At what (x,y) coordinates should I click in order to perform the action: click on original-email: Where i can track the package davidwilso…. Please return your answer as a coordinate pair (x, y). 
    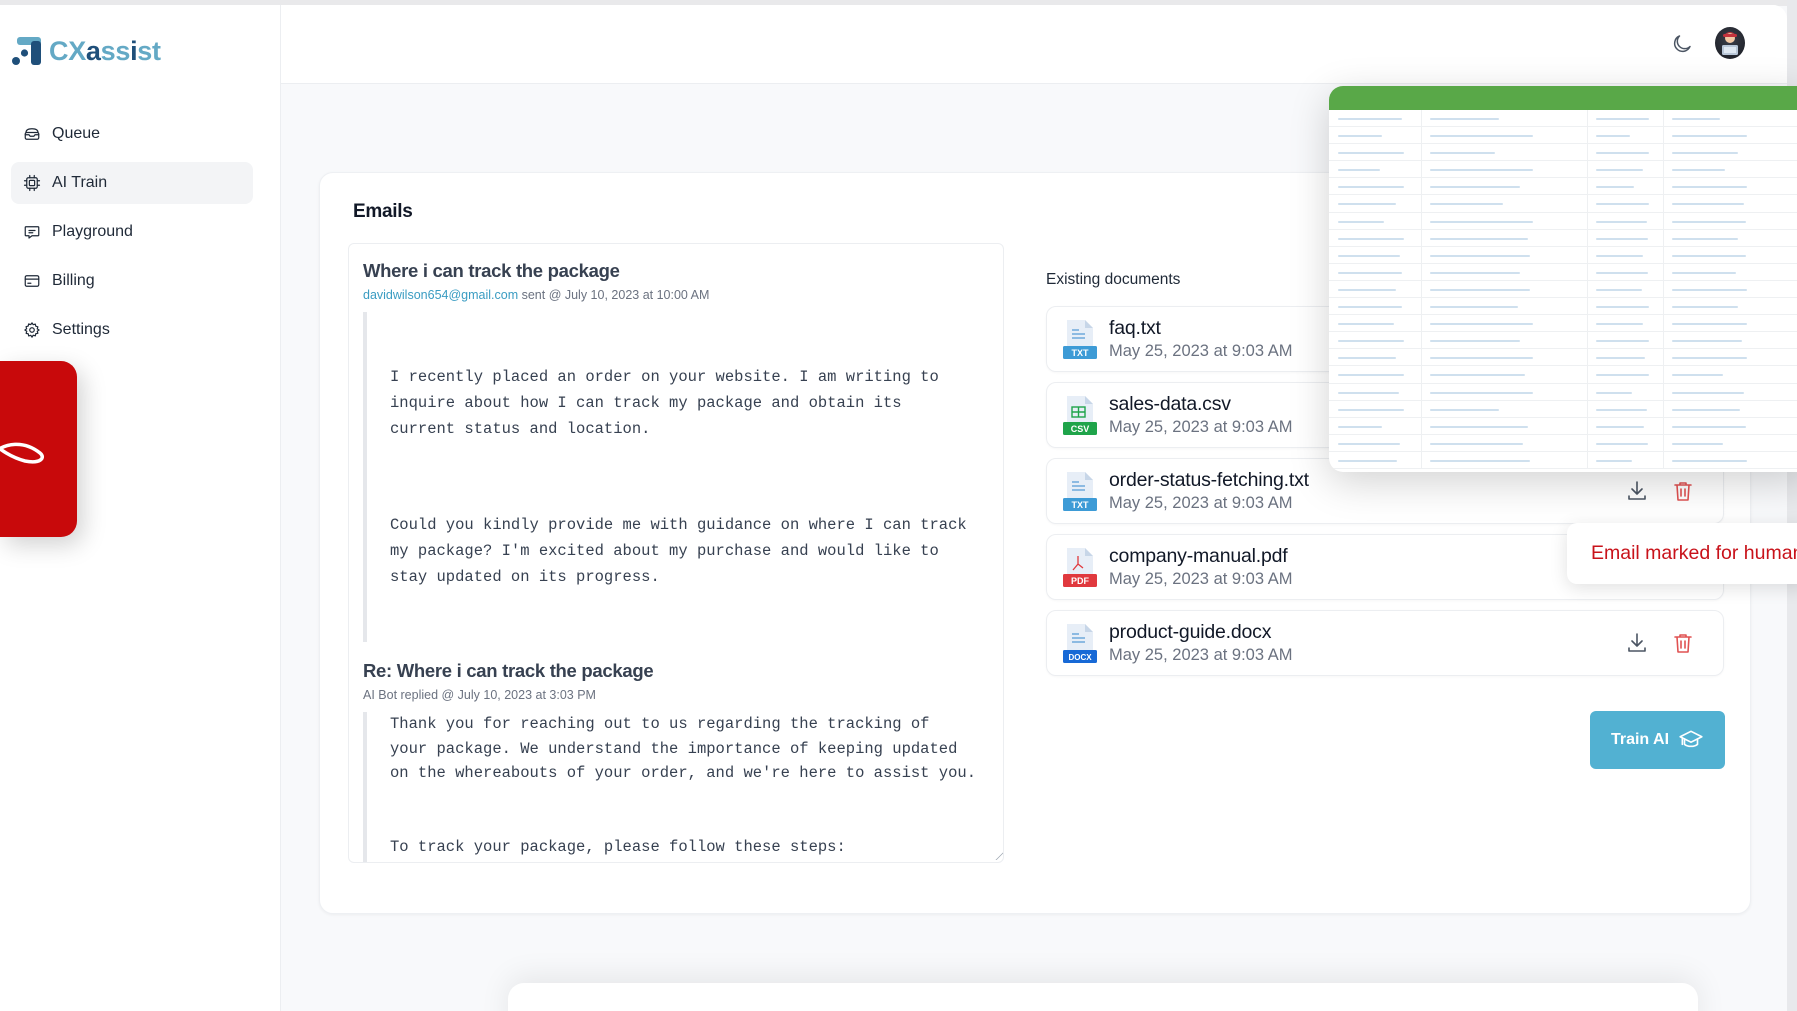
    Looking at the image, I should click on (676, 451).